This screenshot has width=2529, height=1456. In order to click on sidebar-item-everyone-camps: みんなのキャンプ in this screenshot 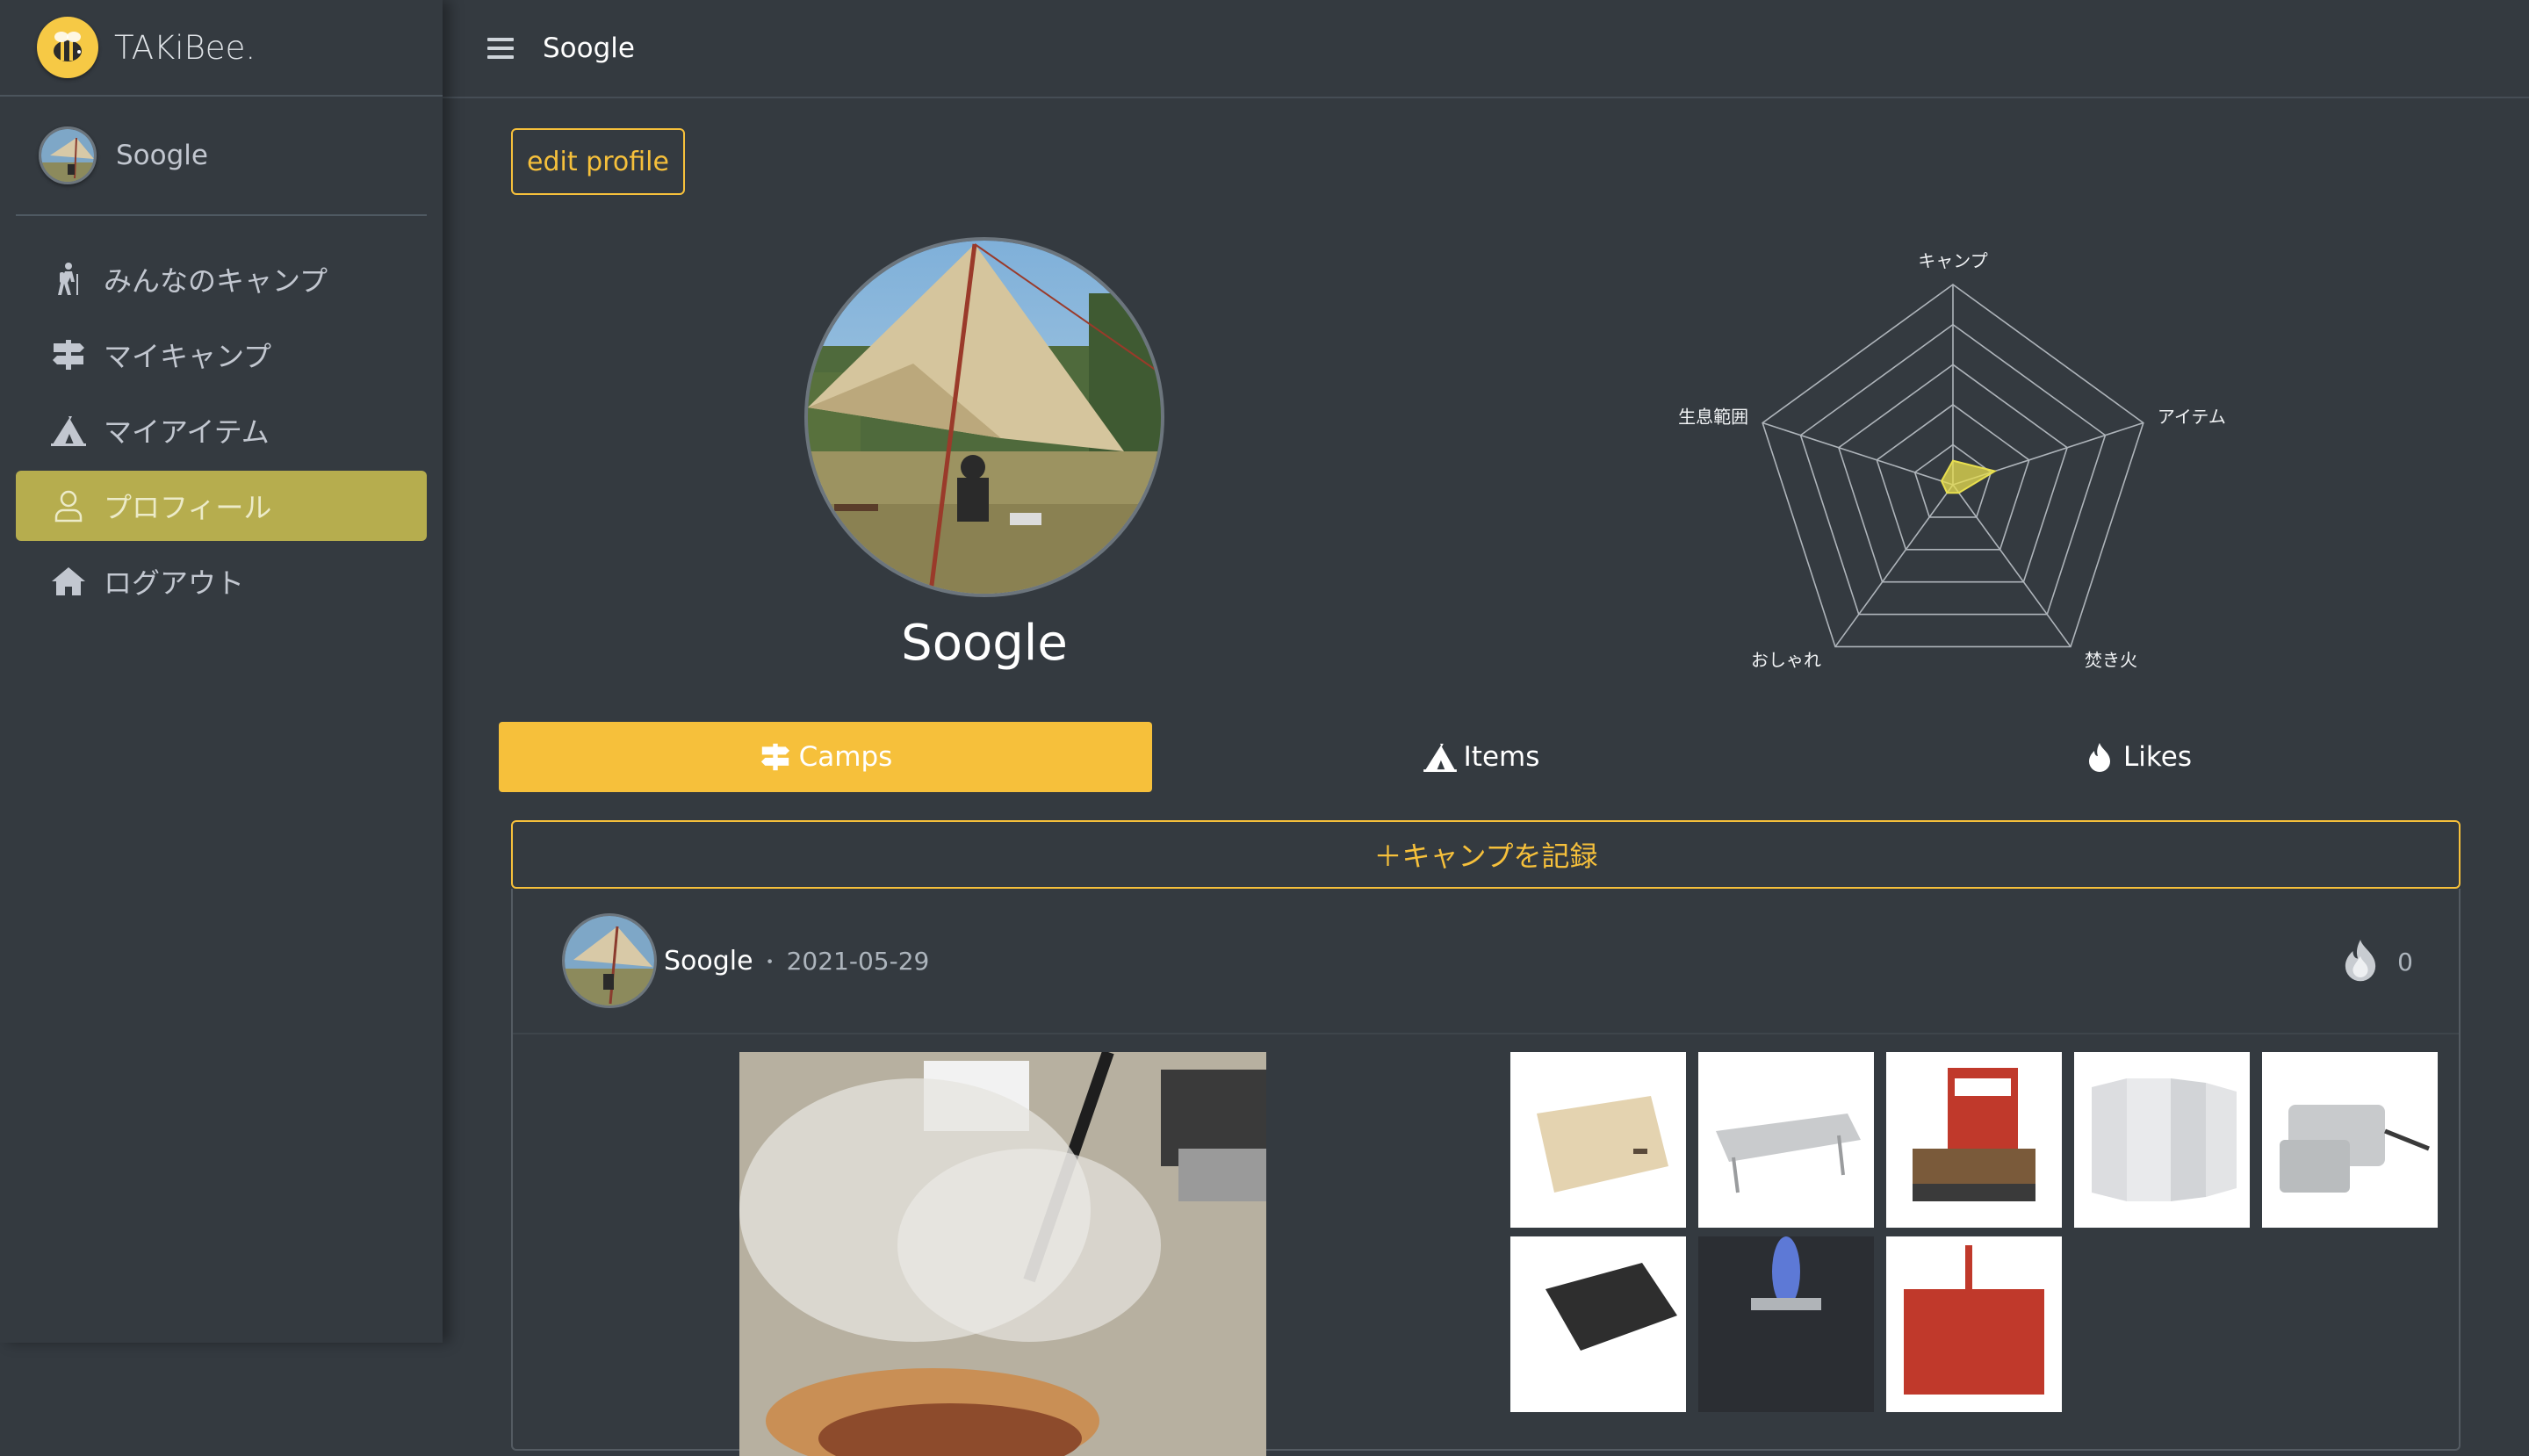, I will do `click(222, 279)`.